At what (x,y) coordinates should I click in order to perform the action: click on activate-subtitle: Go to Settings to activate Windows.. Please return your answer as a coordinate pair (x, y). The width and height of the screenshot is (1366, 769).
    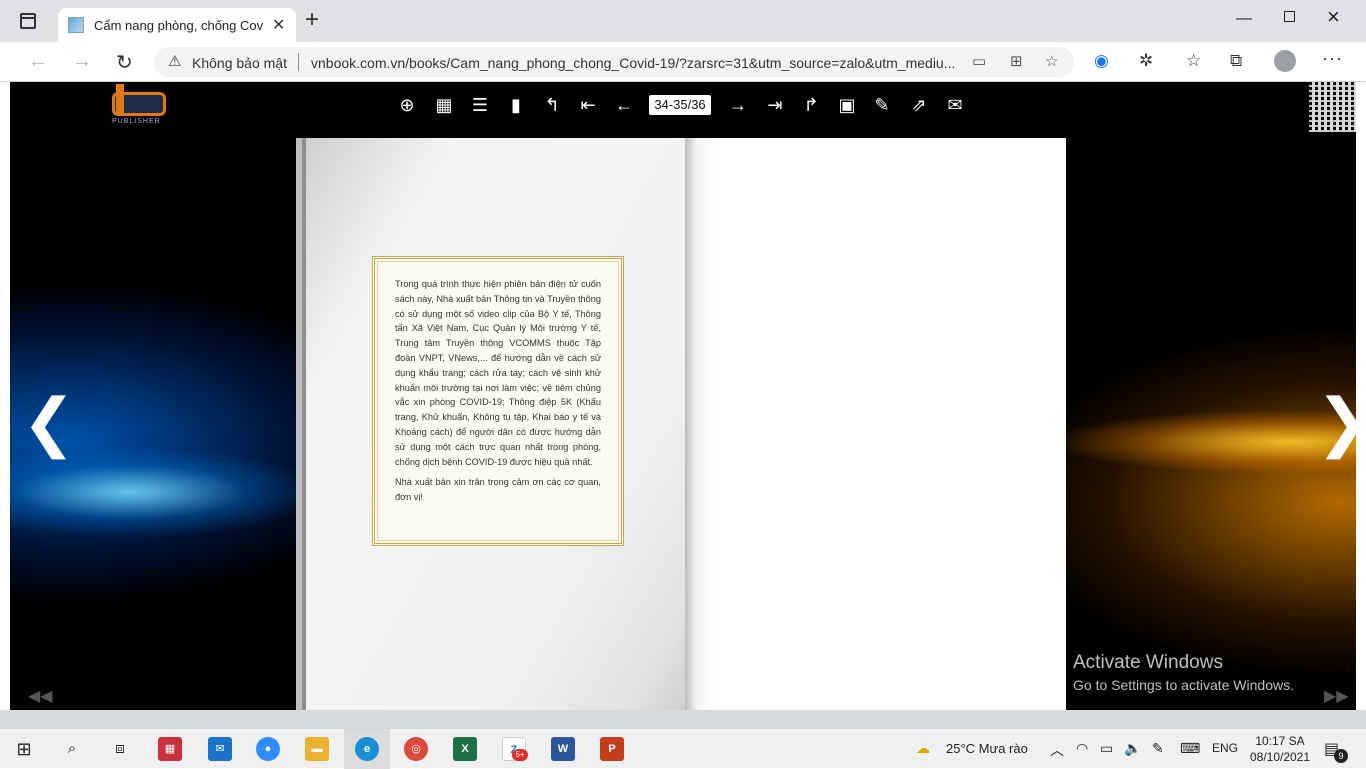
    Looking at the image, I should click on (1183, 685).